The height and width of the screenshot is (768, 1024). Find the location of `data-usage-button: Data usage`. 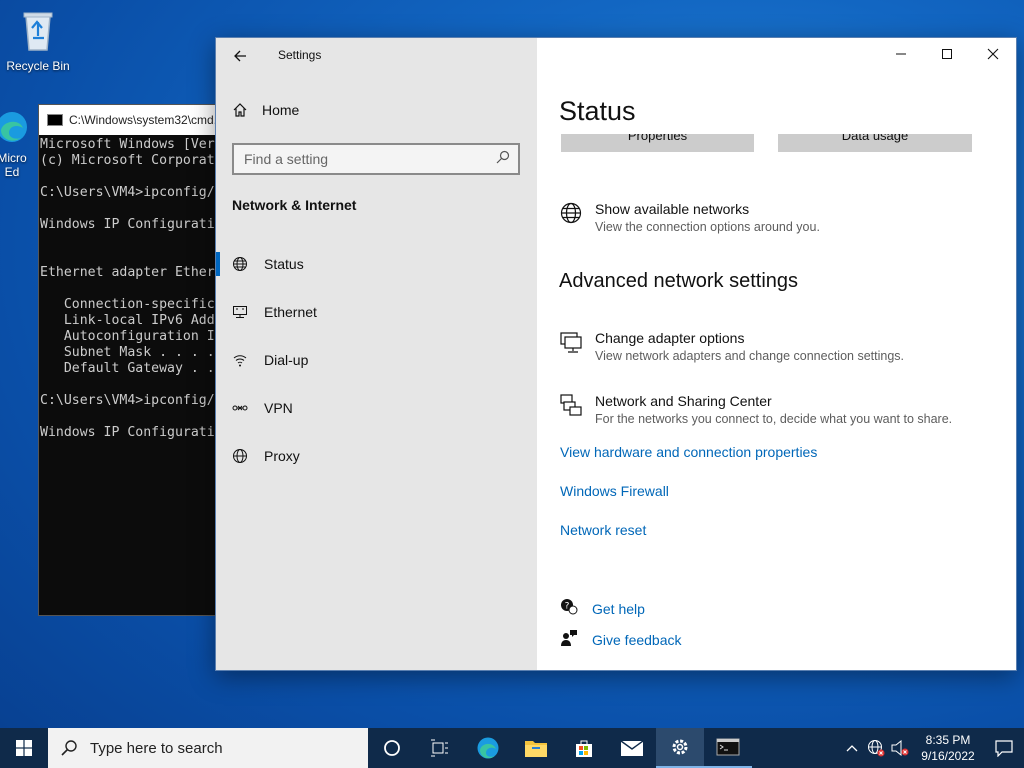

data-usage-button: Data usage is located at coordinates (875, 143).